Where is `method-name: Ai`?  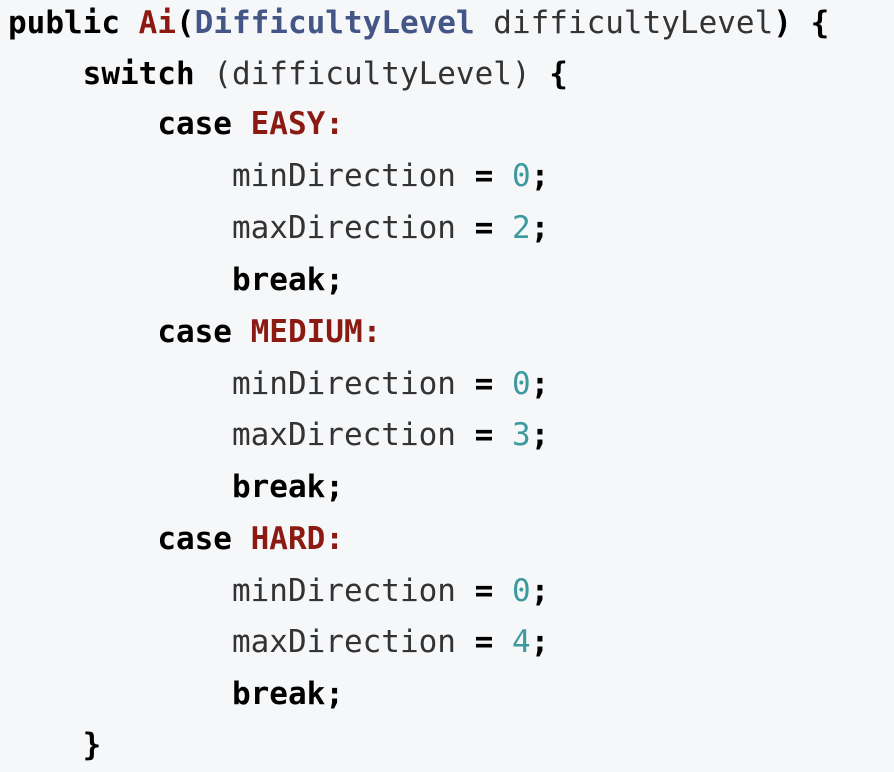
method-name: Ai is located at coordinates (157, 23).